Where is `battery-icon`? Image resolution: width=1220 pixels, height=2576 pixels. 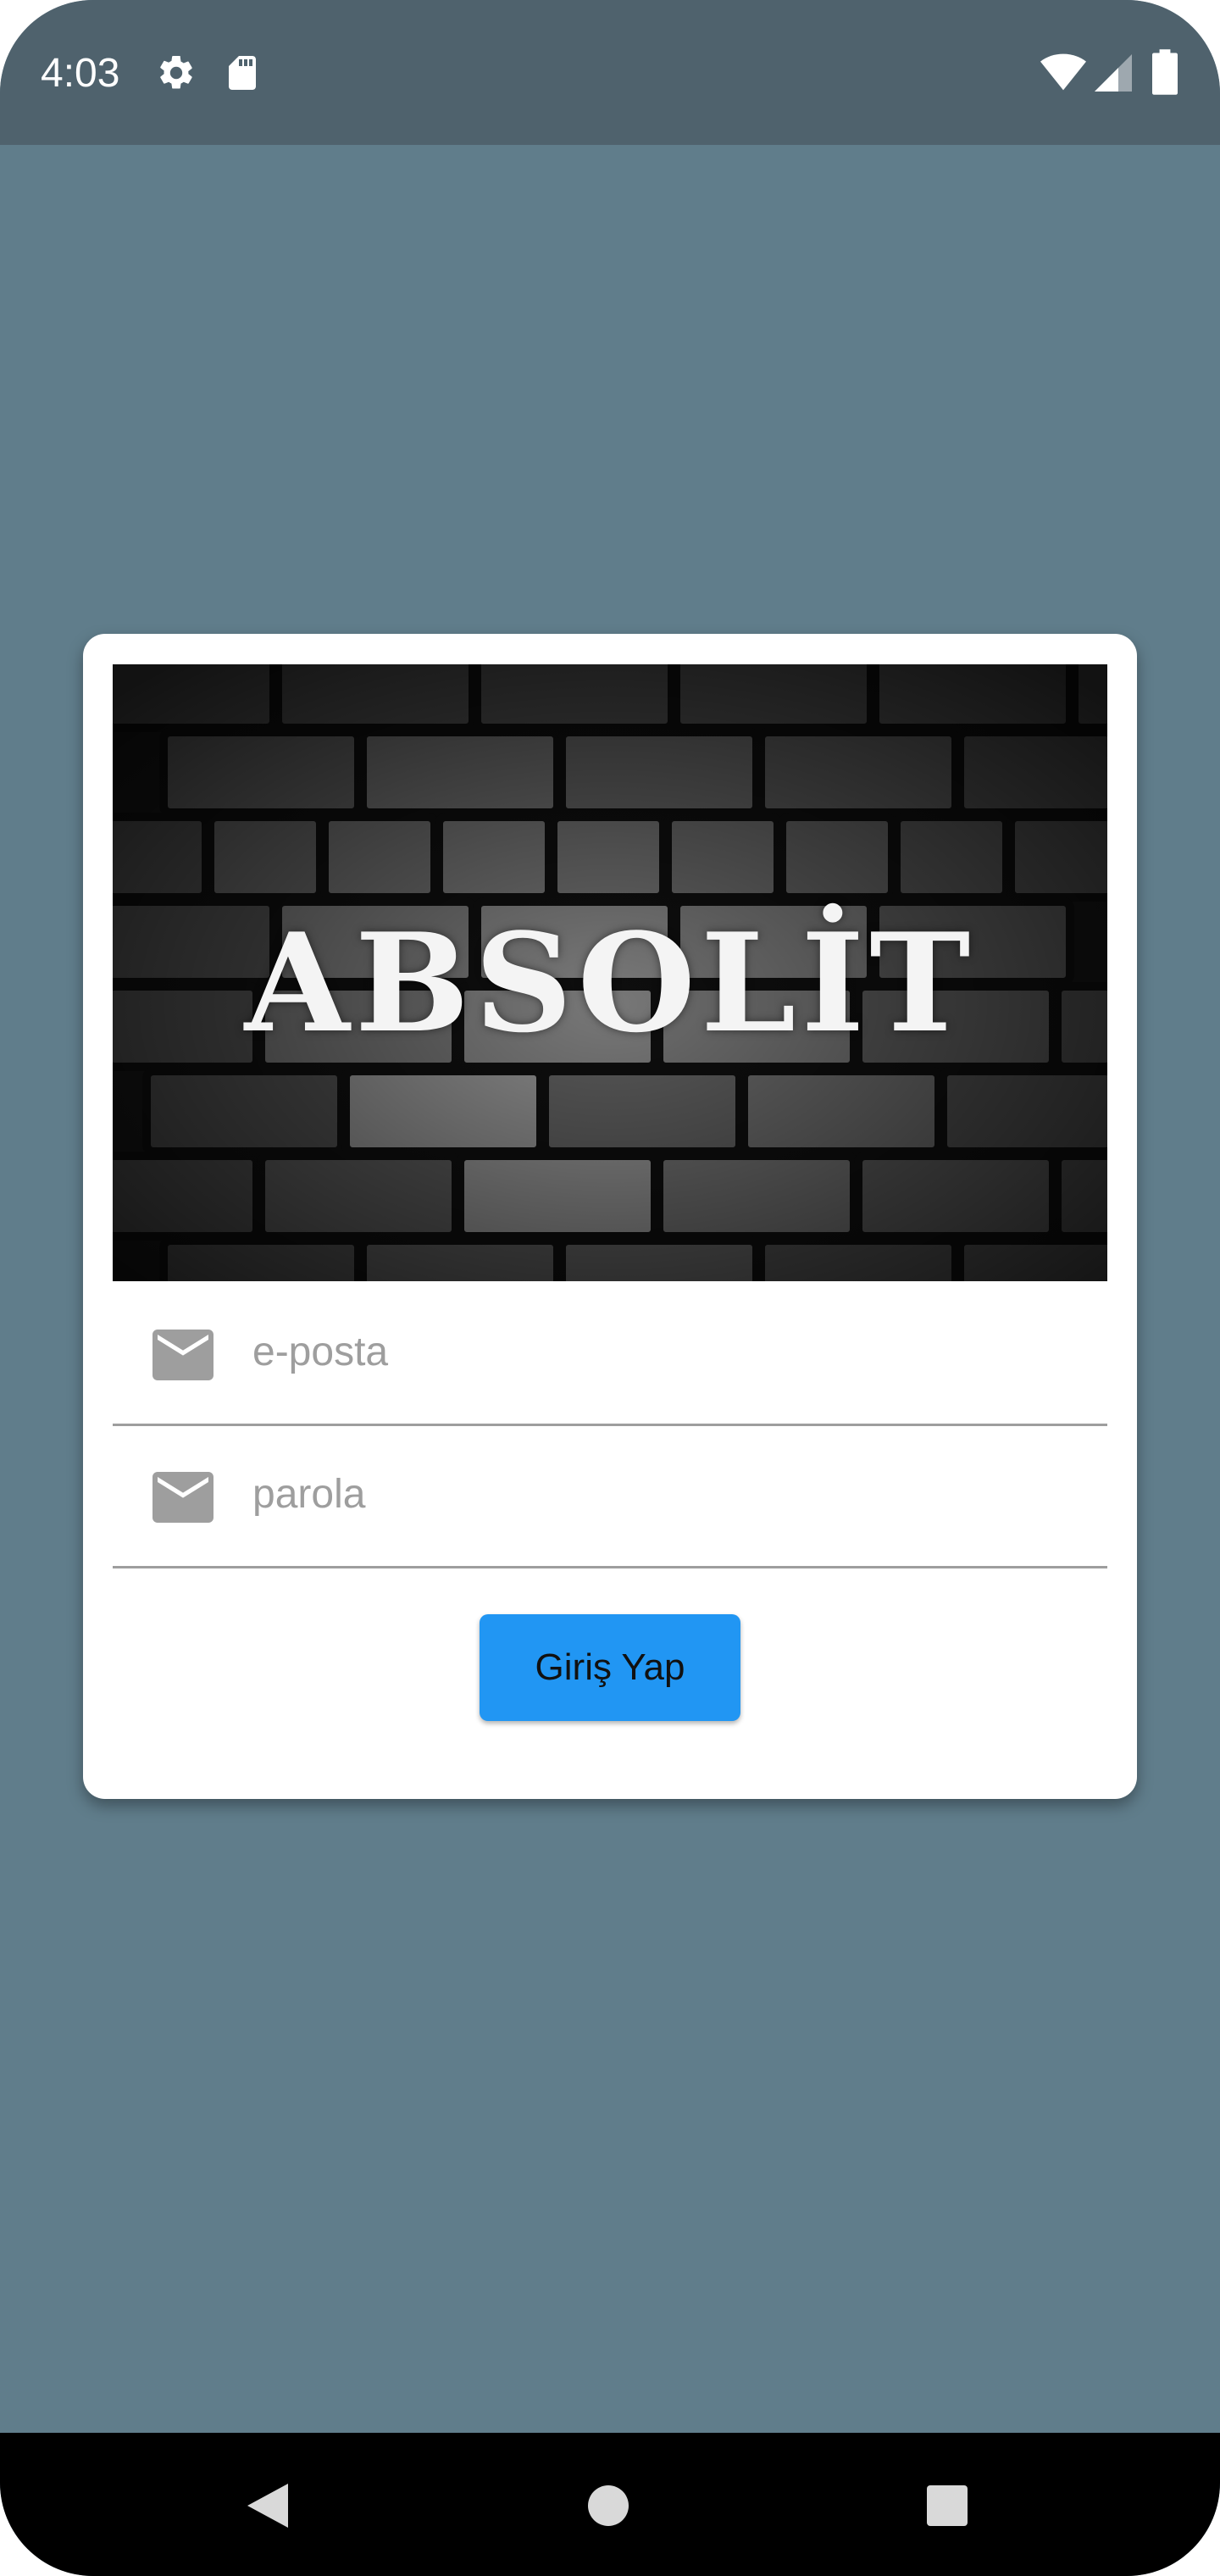
battery-icon is located at coordinates (1165, 74).